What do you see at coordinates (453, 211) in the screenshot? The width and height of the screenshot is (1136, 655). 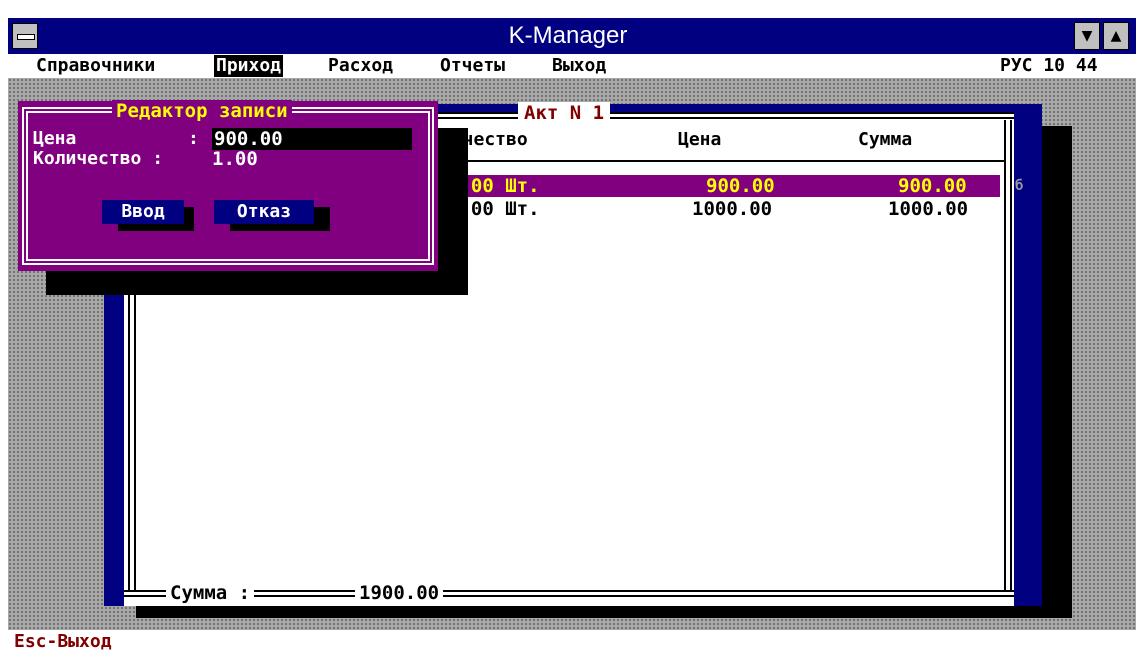 I see `editor-shadow-right` at bounding box center [453, 211].